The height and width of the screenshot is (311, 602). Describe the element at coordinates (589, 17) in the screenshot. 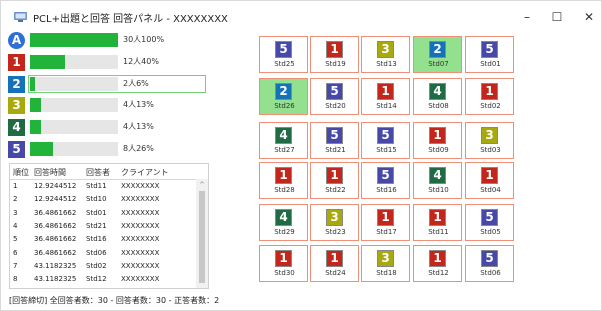

I see `close-button: ✕` at that location.